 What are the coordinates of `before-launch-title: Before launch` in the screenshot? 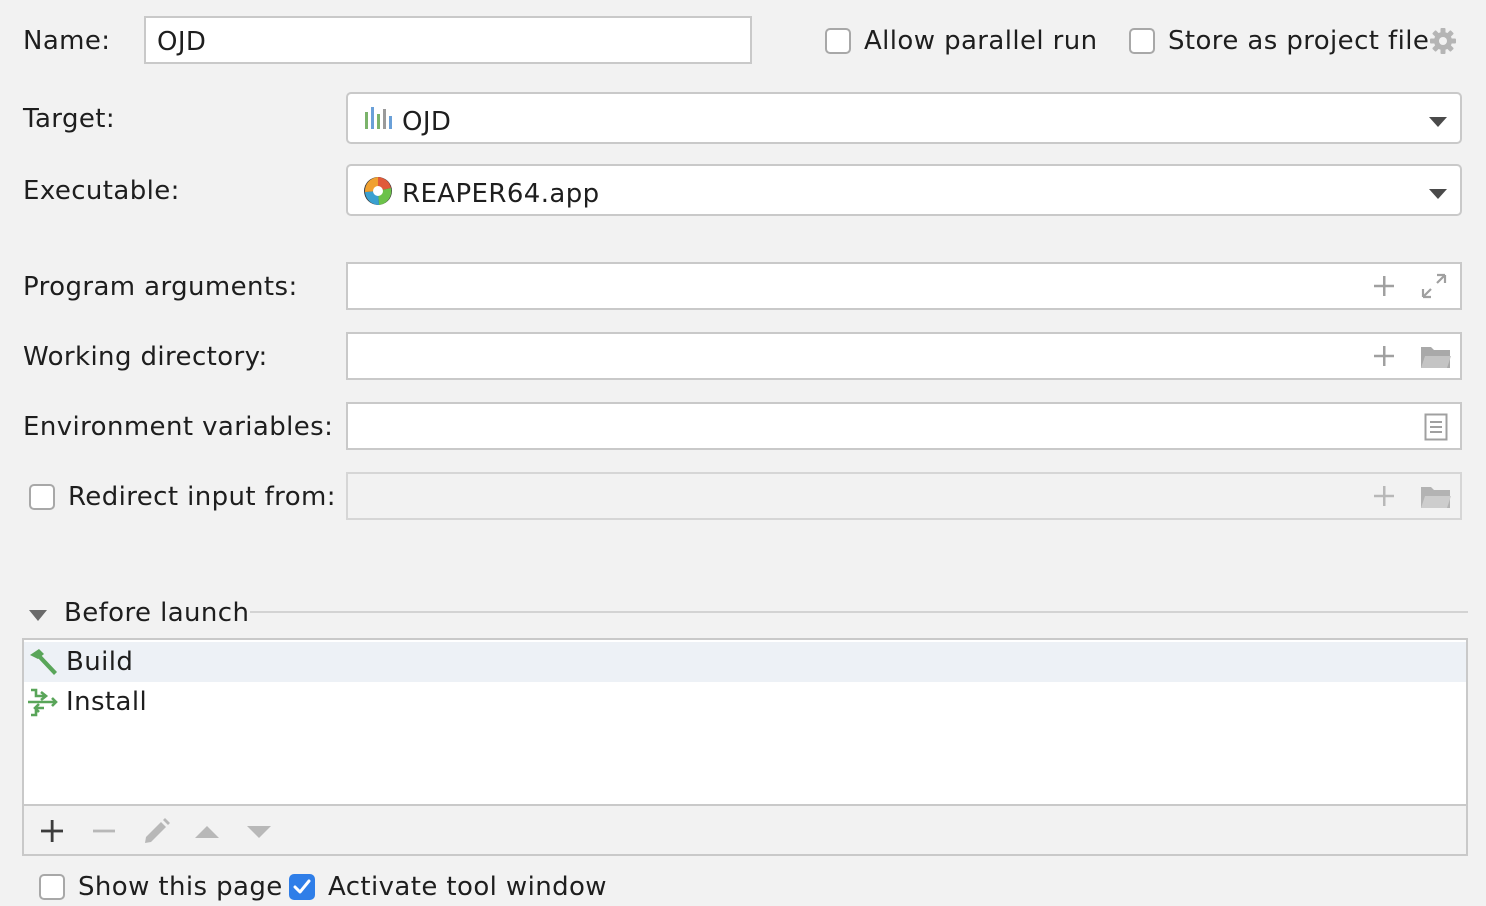 It's located at (157, 613).